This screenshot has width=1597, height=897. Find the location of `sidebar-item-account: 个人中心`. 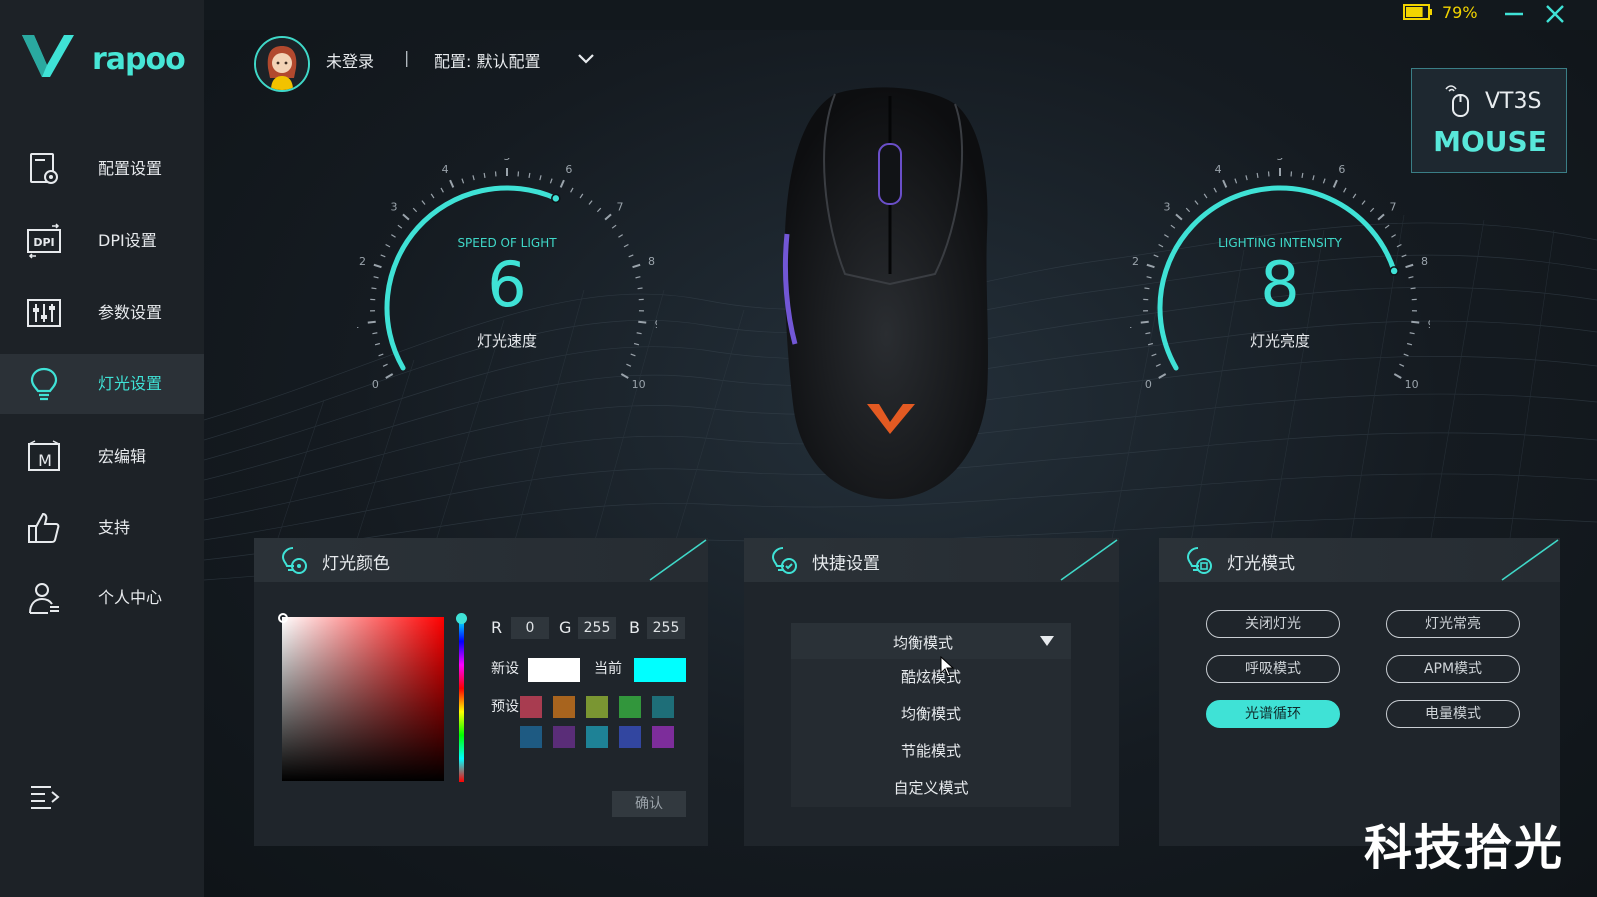

sidebar-item-account: 个人中心 is located at coordinates (102, 598).